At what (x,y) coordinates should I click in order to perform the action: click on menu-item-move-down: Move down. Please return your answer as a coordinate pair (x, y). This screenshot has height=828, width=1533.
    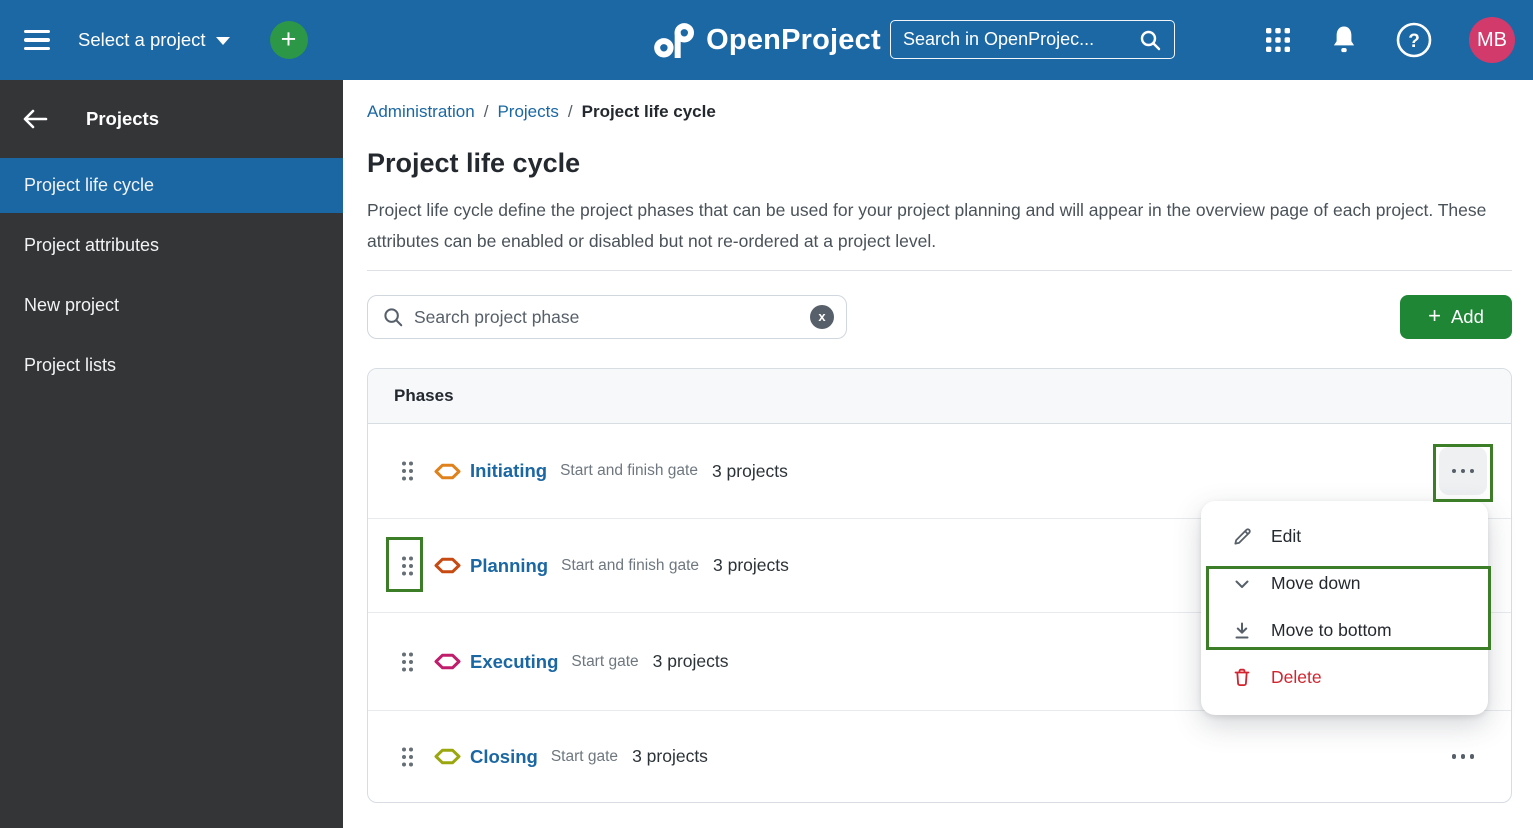
    Looking at the image, I should click on (1344, 583).